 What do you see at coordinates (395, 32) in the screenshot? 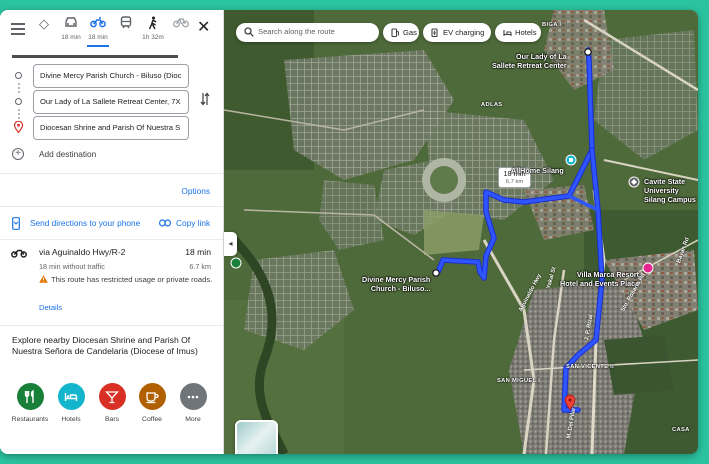
I see `gas-pump-icon` at bounding box center [395, 32].